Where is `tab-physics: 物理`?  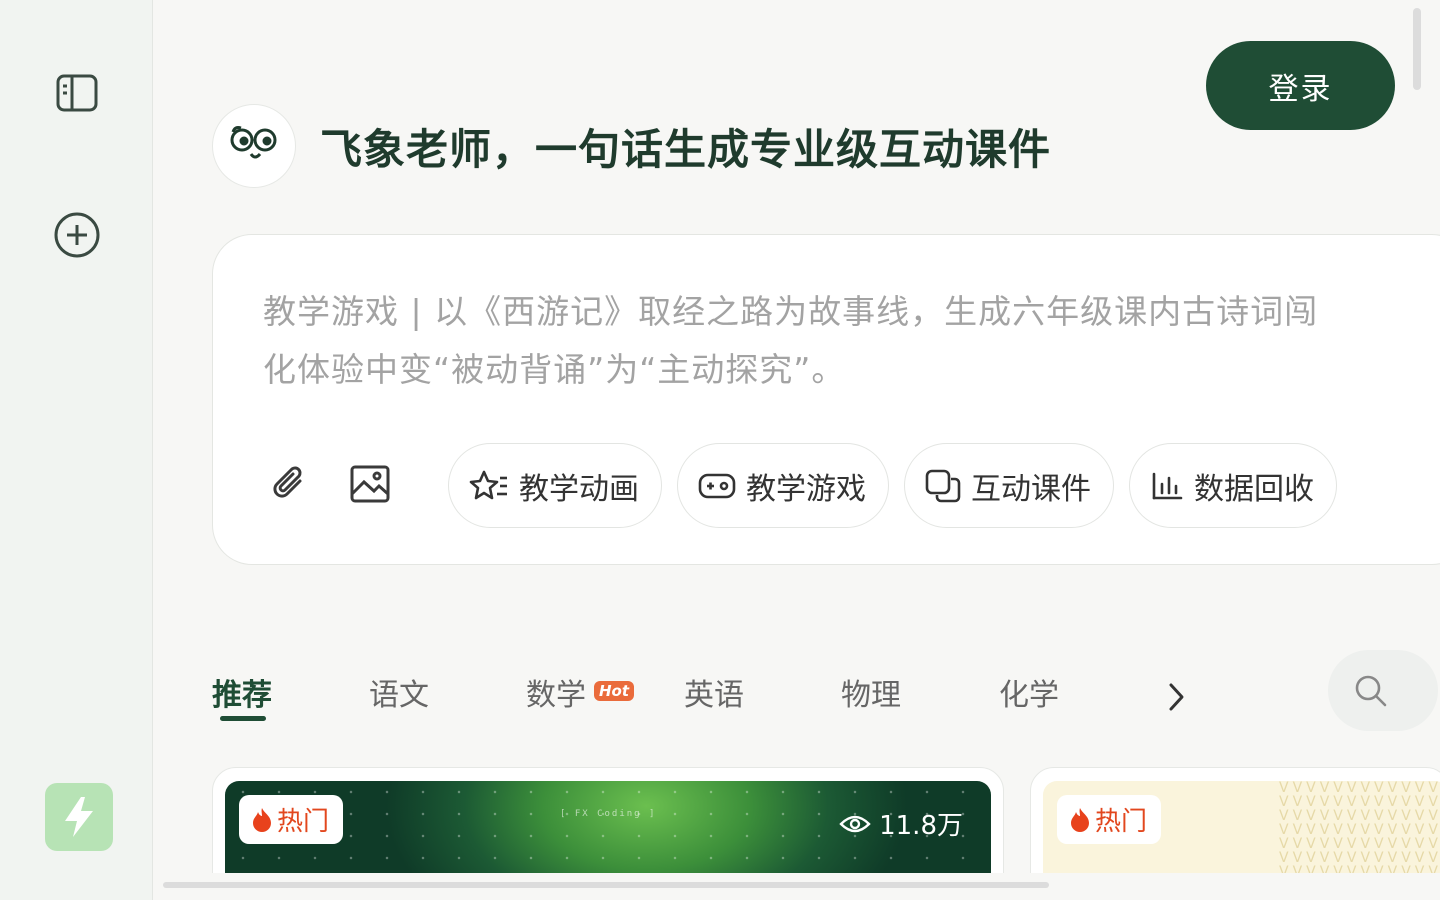 tab-physics: 物理 is located at coordinates (871, 692).